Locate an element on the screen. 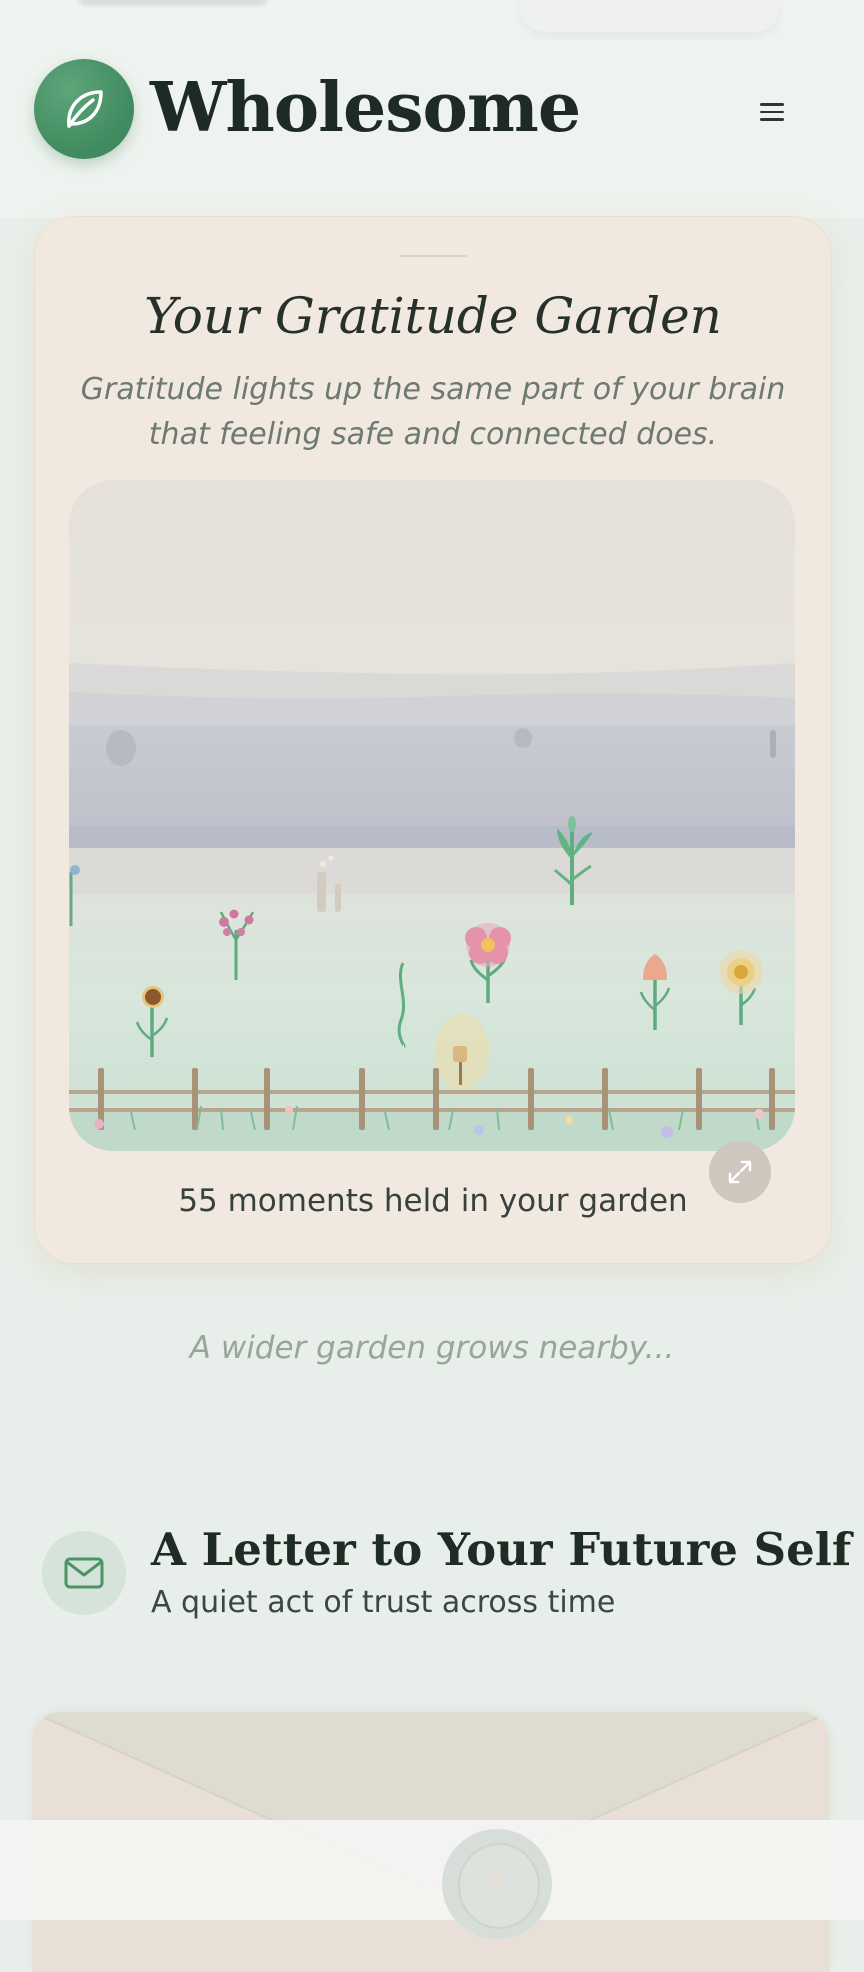  gratitude-title: Your Gratitude Garden is located at coordinates (433, 316).